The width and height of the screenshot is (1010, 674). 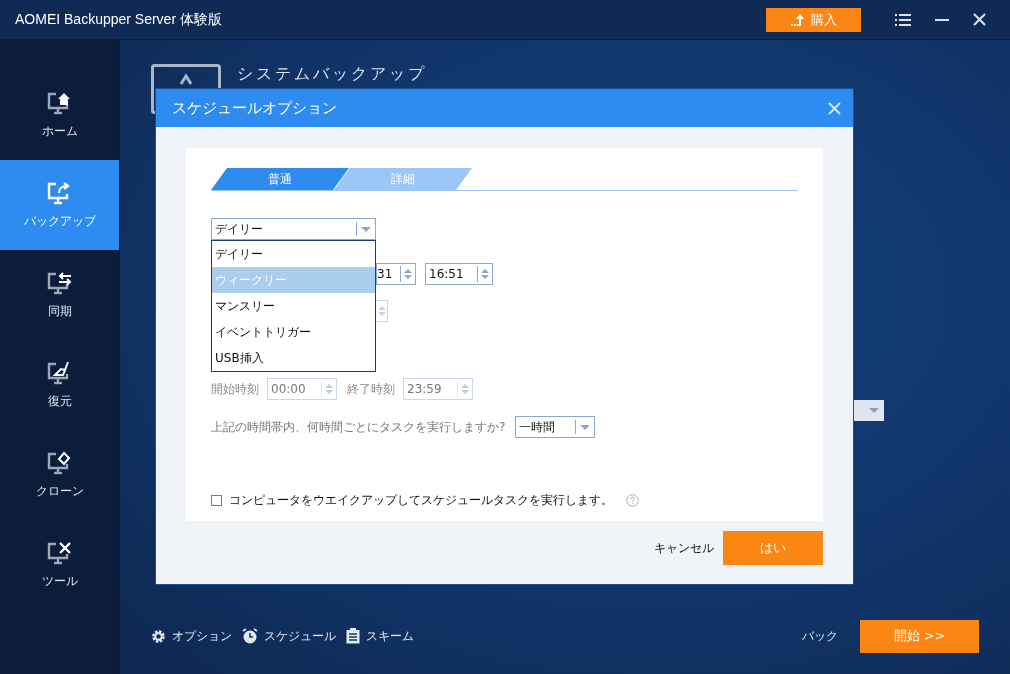 I want to click on clock-icon, so click(x=250, y=636).